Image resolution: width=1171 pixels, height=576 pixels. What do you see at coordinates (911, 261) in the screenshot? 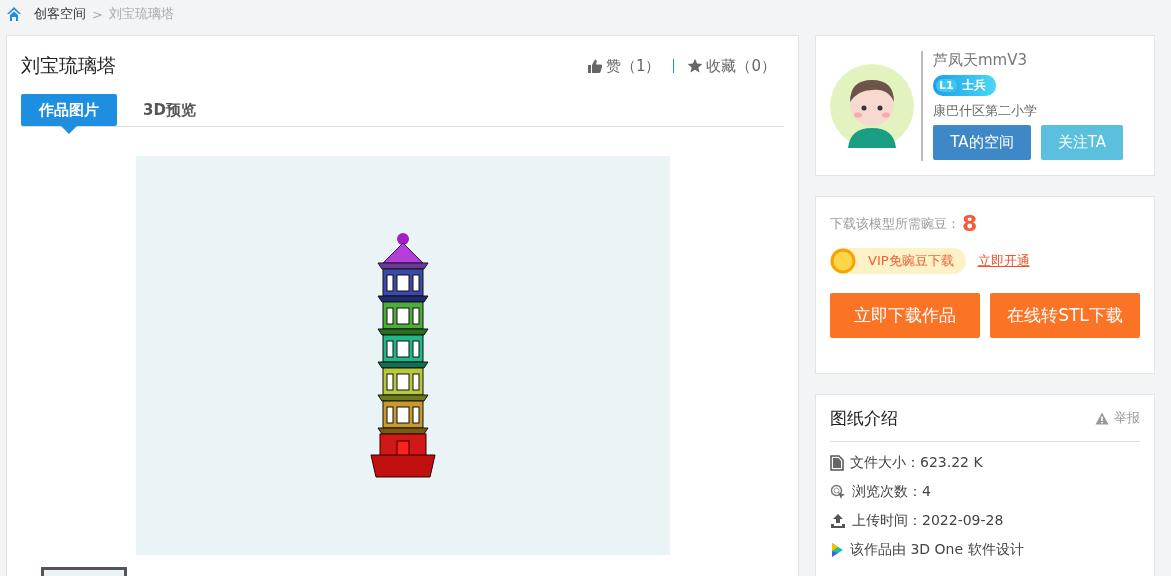
I see `vip-label: VIP免豌豆下载` at bounding box center [911, 261].